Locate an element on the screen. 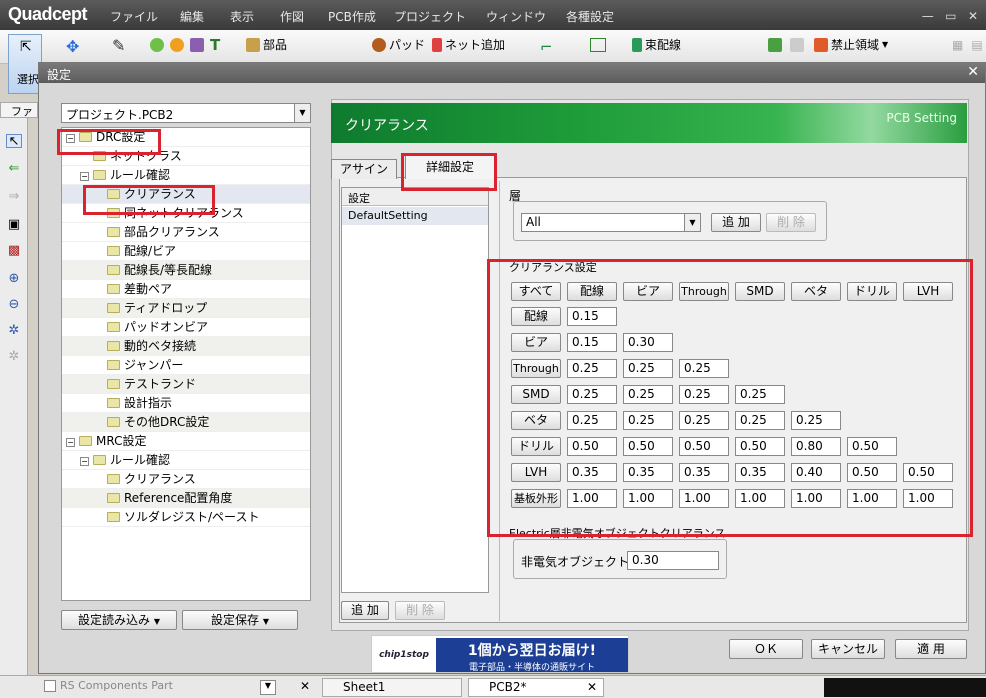 This screenshot has height=698, width=986. layer-tools is located at coordinates (786, 45).